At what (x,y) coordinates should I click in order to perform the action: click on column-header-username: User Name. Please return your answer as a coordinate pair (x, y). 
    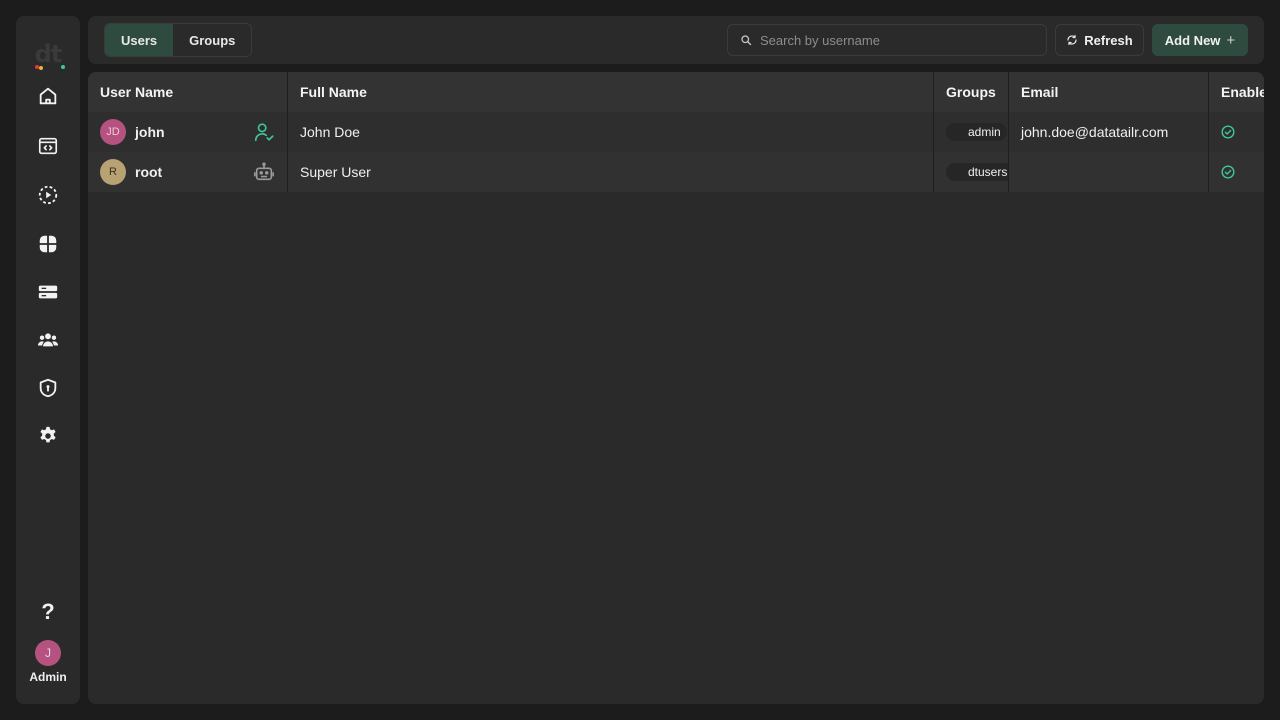
    Looking at the image, I should click on (187, 92).